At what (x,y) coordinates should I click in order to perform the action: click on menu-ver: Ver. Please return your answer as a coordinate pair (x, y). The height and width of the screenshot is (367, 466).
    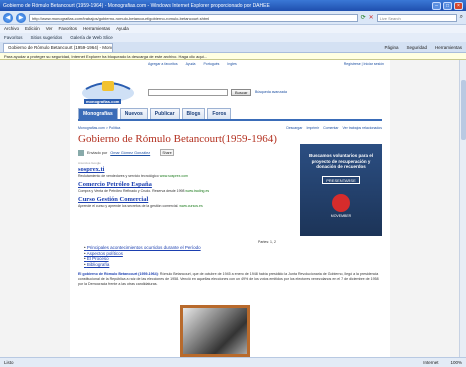
    Looking at the image, I should click on (49, 29).